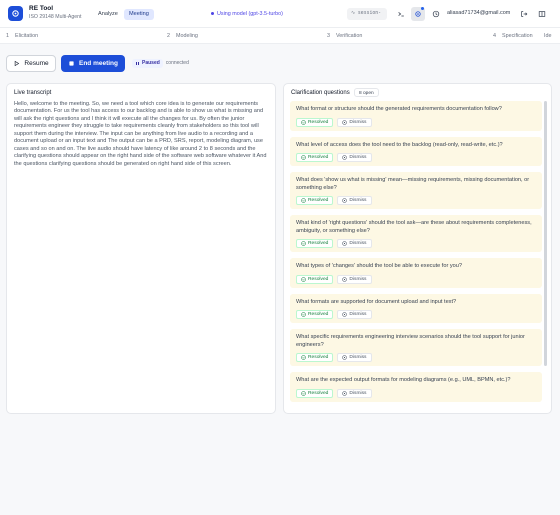 This screenshot has width=560, height=515. I want to click on session-icon: ∿, so click(354, 13).